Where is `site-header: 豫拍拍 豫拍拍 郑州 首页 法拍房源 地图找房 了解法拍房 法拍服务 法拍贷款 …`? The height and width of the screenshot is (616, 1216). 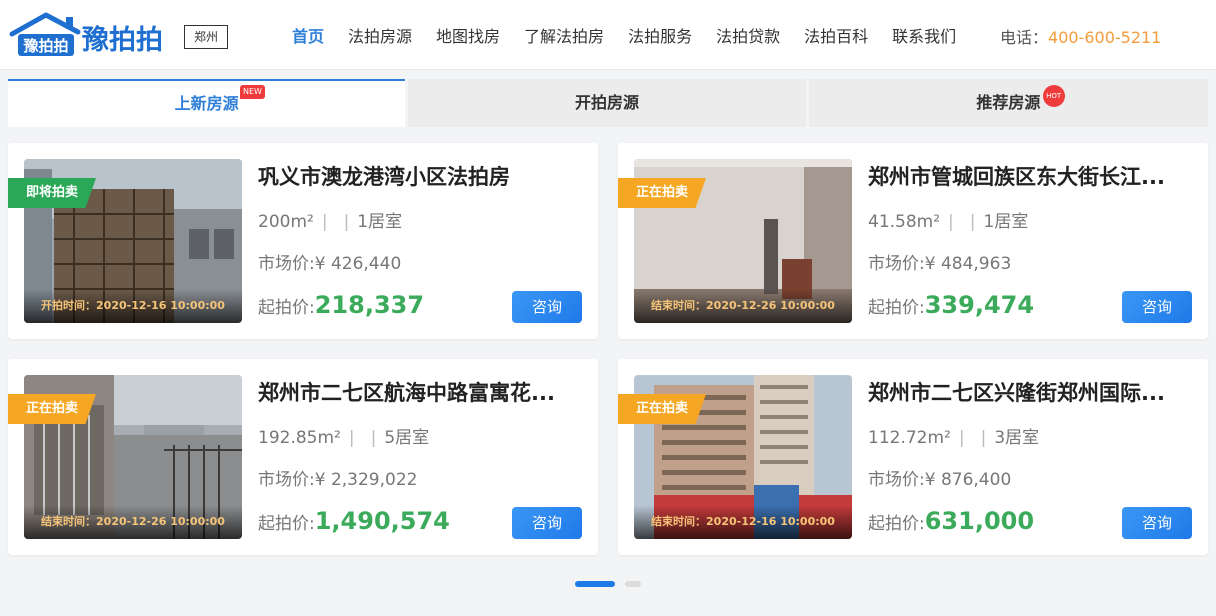 site-header: 豫拍拍 豫拍拍 郑州 首页 法拍房源 地图找房 了解法拍房 法拍服务 法拍贷款 … is located at coordinates (608, 35).